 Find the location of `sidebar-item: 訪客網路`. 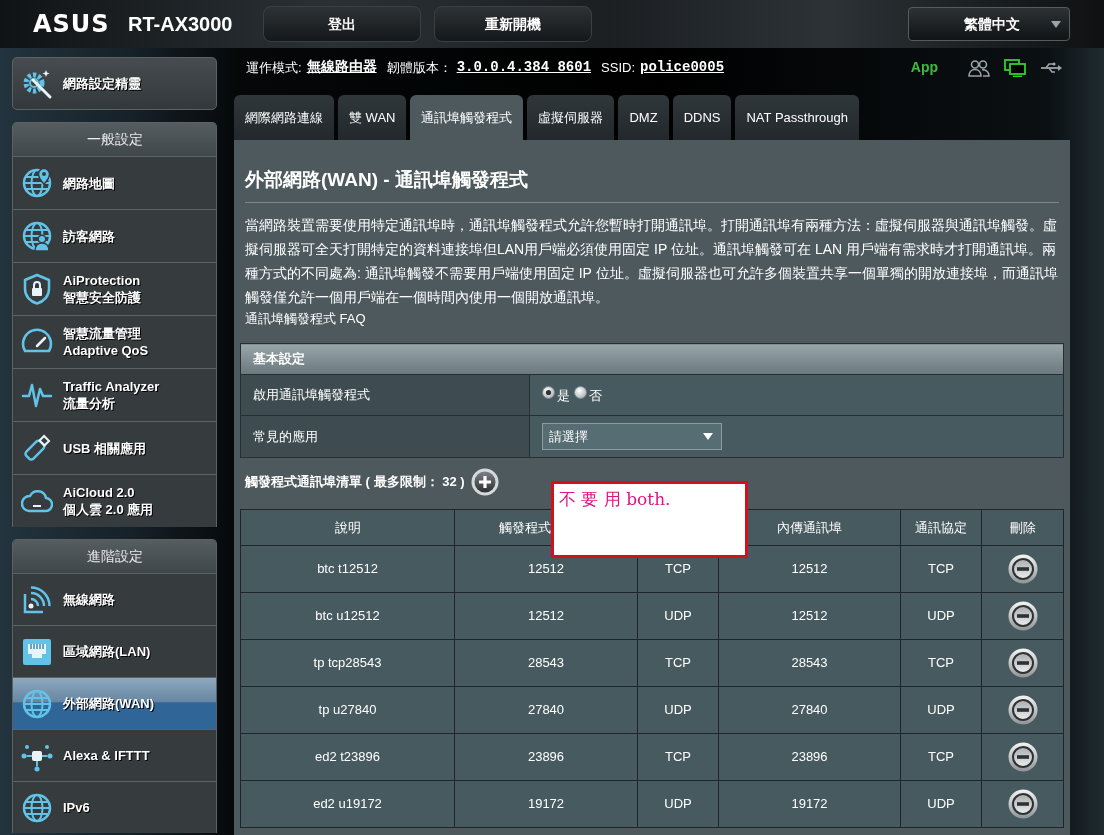

sidebar-item: 訪客網路 is located at coordinates (114, 235).